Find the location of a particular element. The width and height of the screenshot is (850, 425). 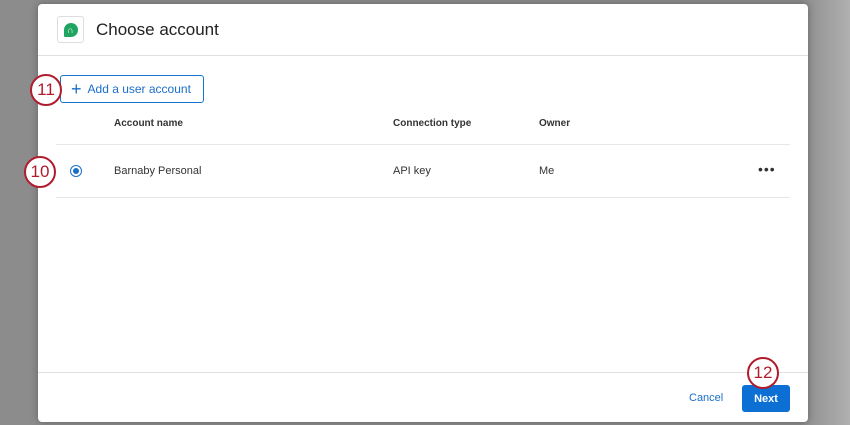

add-user-account-button: + Add a user account is located at coordinates (132, 89).